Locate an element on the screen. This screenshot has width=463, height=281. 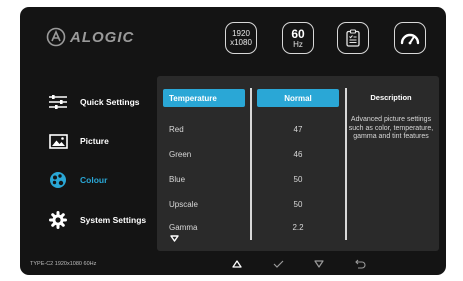
sidebar-item-label: System Settings is located at coordinates (113, 220).